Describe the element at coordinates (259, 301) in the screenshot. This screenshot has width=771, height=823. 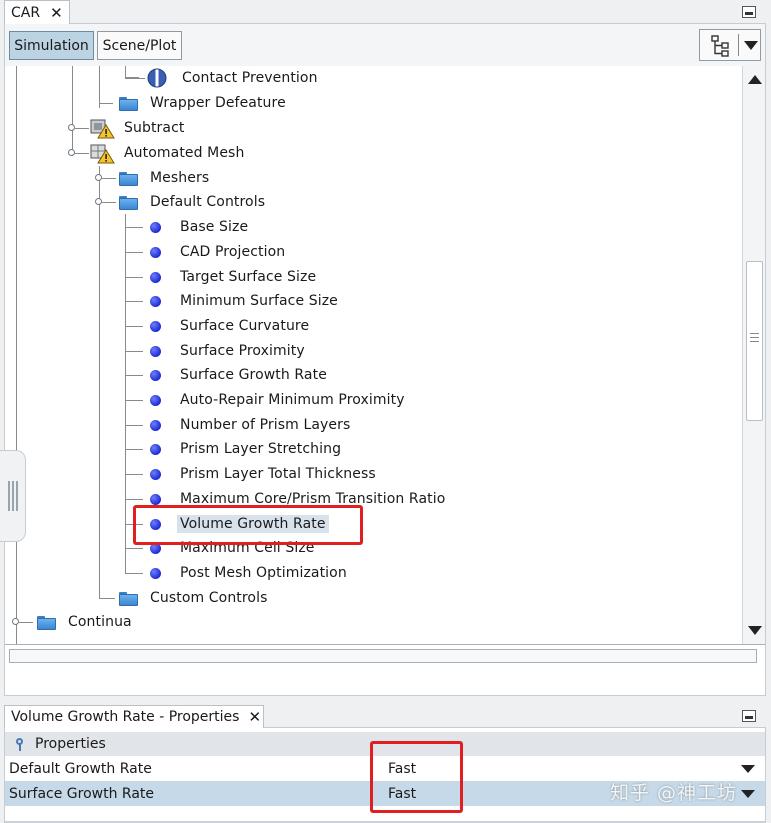
I see `tree-item-label: Minimum Surface Size` at that location.